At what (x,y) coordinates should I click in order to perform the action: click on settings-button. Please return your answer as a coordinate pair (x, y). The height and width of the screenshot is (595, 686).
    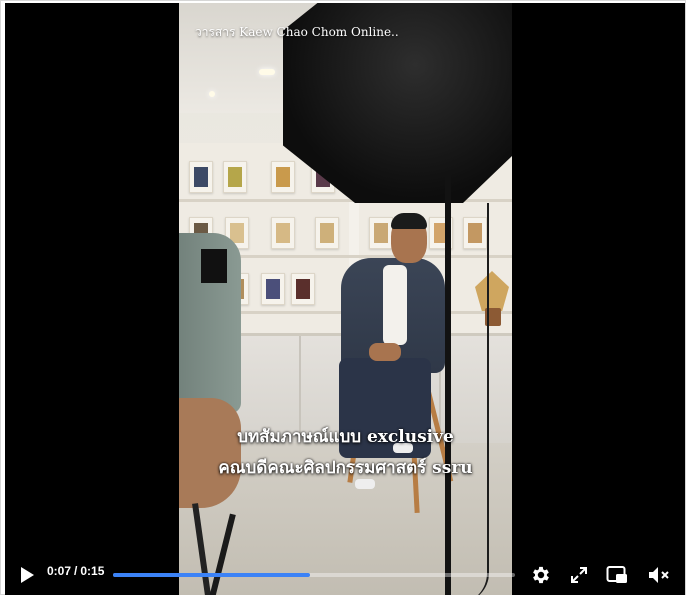
    Looking at the image, I should click on (541, 575).